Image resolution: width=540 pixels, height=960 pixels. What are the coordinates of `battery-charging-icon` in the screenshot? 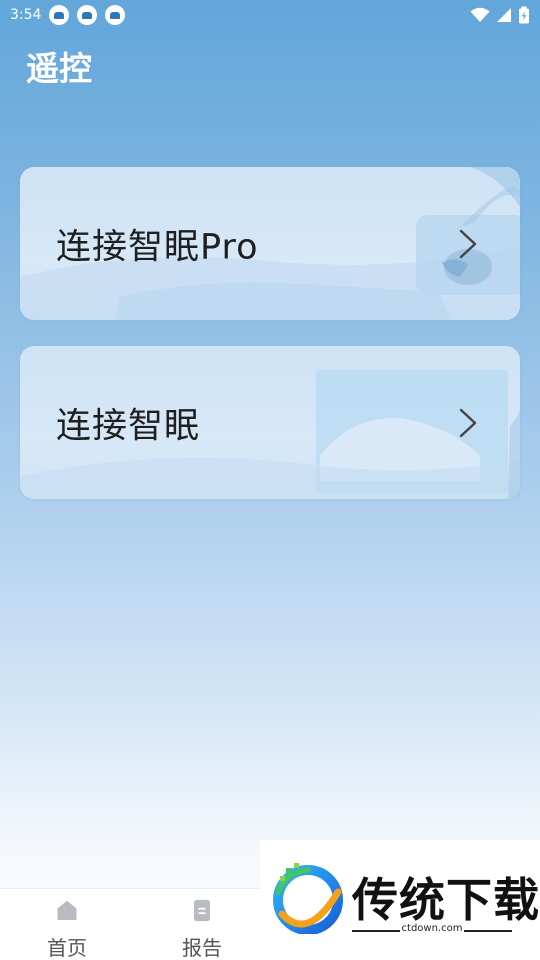 It's located at (524, 15).